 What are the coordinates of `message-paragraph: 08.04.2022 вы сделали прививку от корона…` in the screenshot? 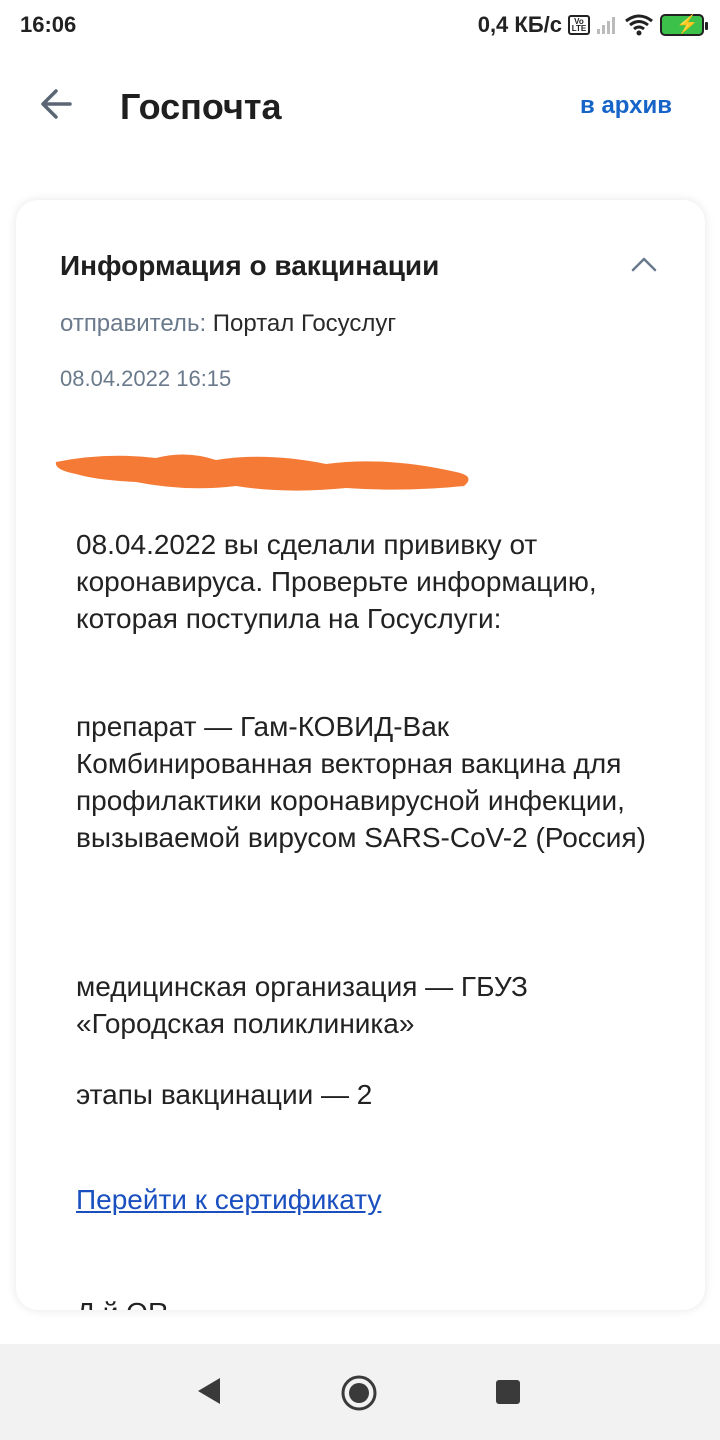 It's located at (336, 581).